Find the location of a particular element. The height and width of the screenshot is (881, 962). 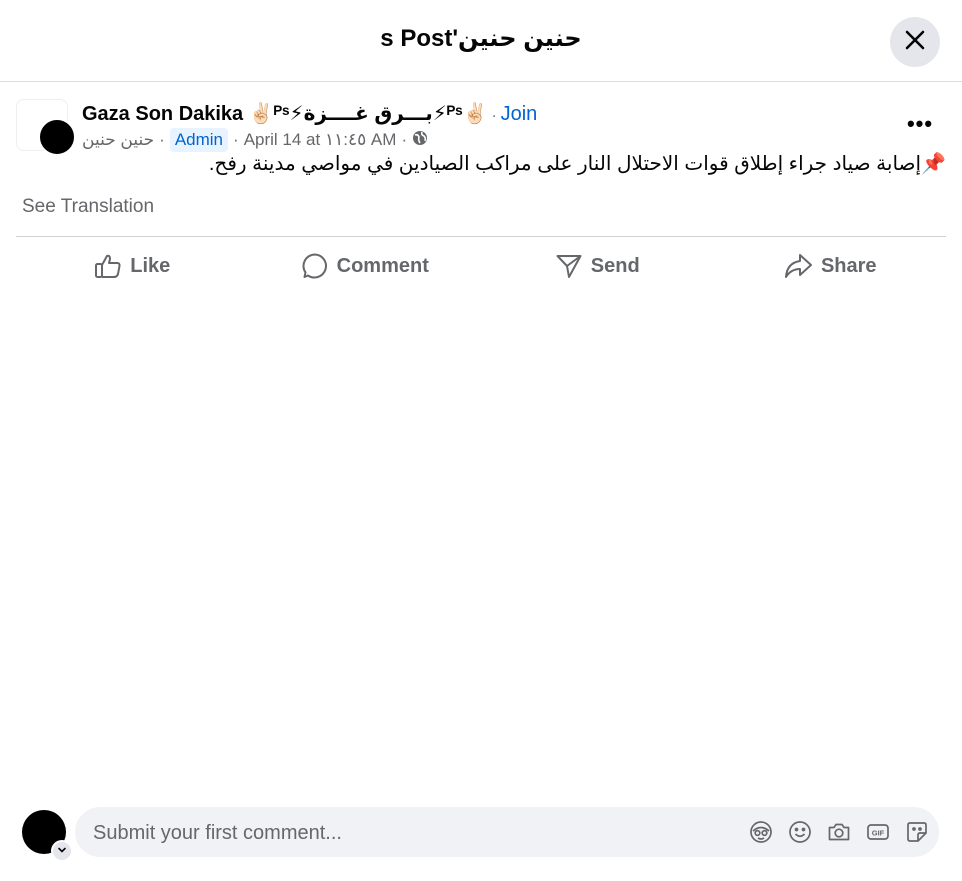

join-link: Join is located at coordinates (519, 114).